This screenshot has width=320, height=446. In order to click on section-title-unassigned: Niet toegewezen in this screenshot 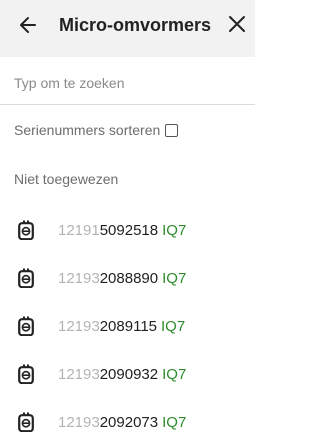, I will do `click(66, 179)`.